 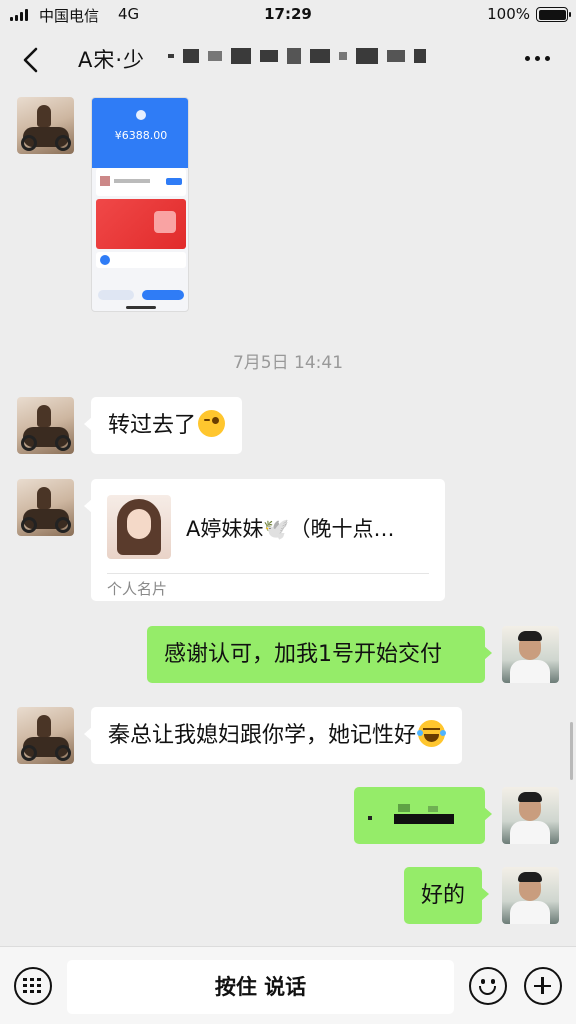 I want to click on more-dots-icon, so click(x=537, y=58).